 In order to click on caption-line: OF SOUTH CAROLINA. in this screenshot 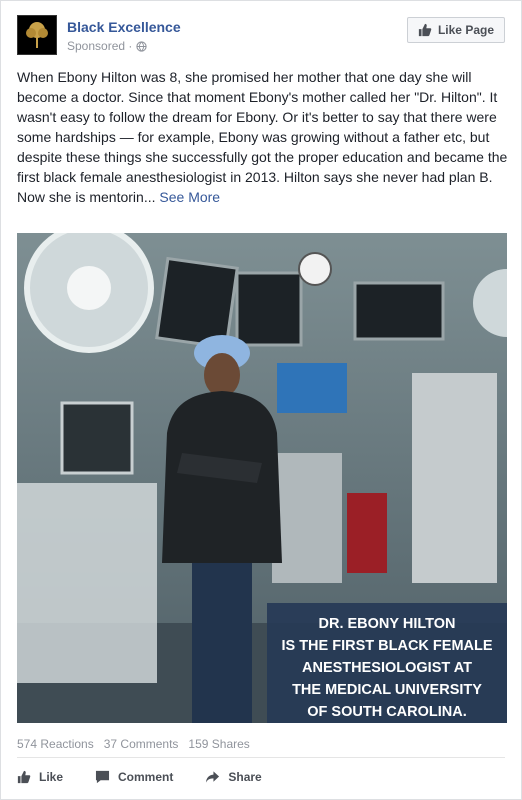, I will do `click(387, 712)`.